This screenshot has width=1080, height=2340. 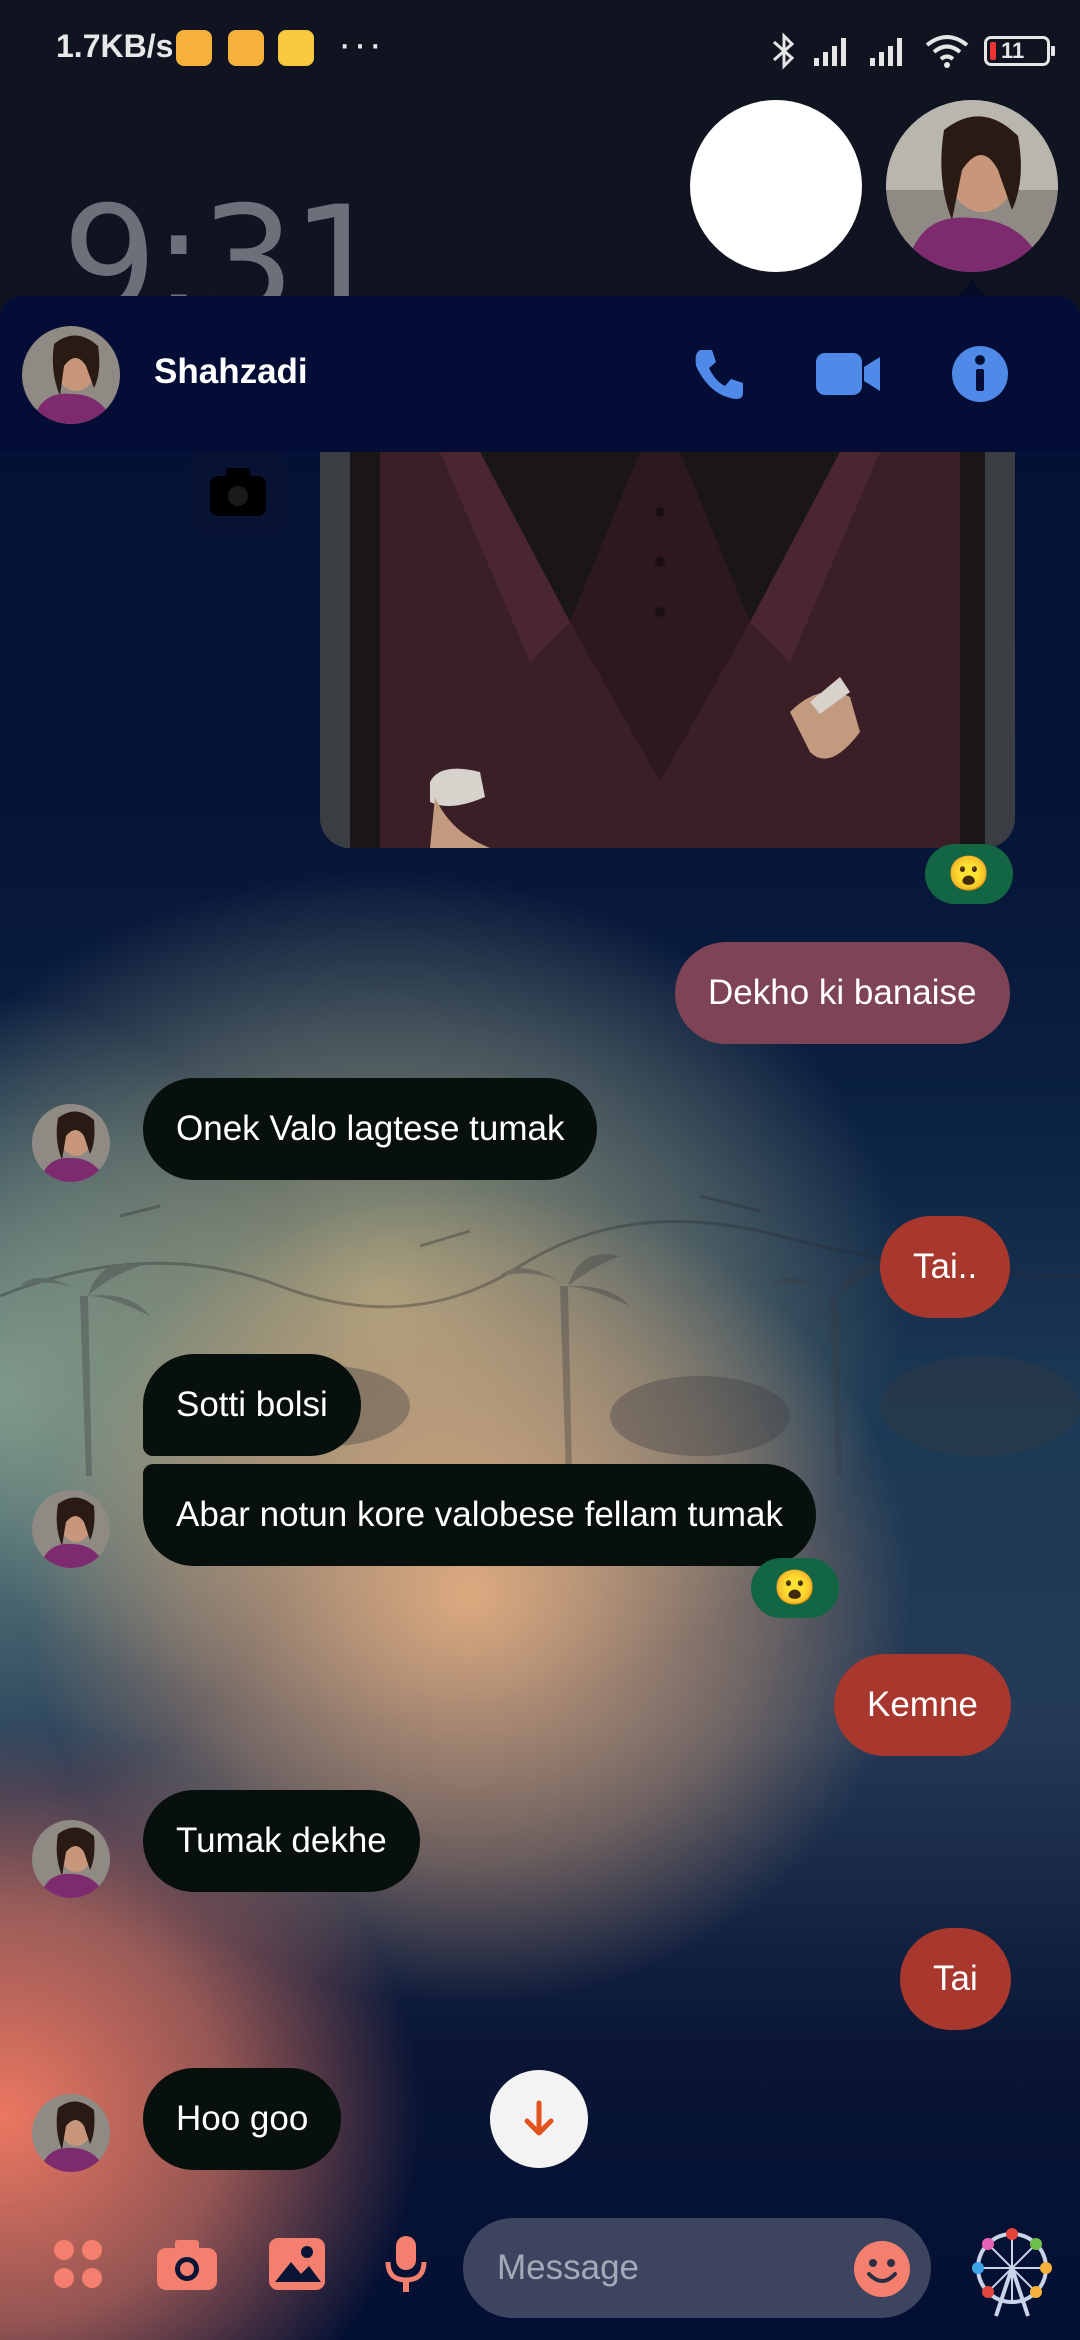 I want to click on network-speed: 1.7KB/s, so click(x=115, y=46).